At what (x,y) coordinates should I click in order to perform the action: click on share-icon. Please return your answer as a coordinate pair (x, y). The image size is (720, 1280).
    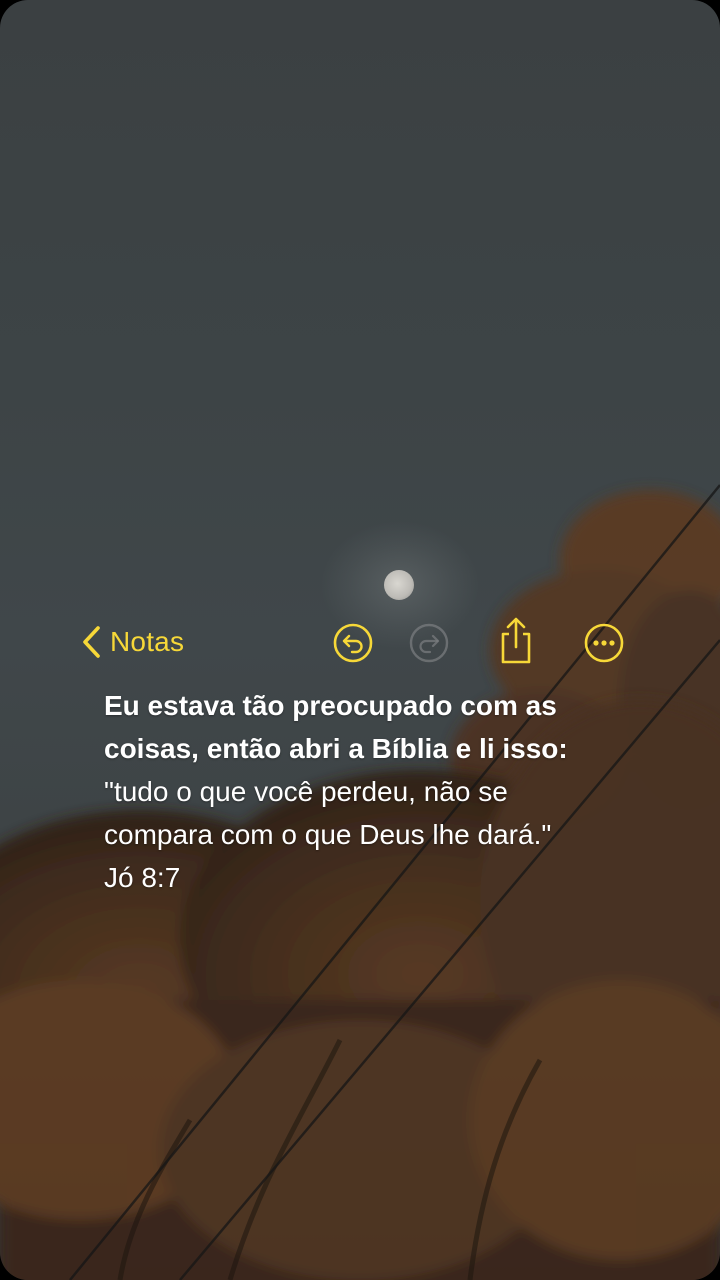
    Looking at the image, I should click on (516, 640).